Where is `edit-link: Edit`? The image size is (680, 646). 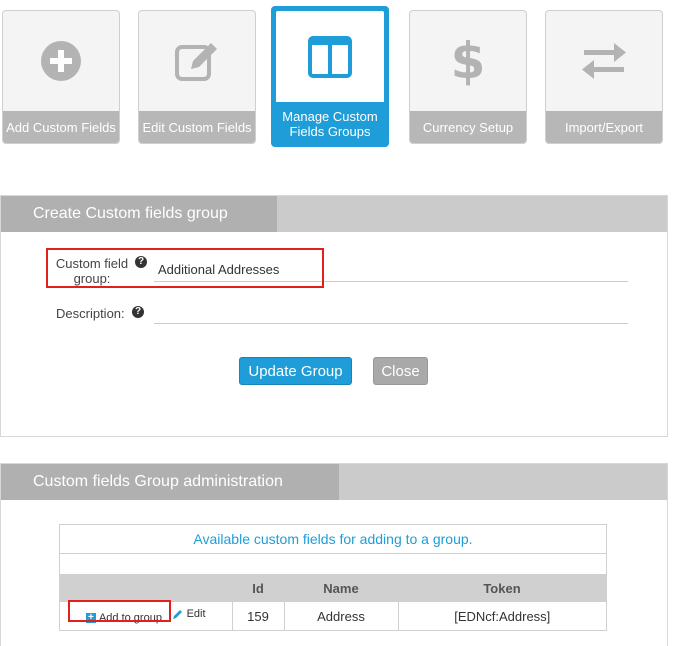 edit-link: Edit is located at coordinates (189, 614).